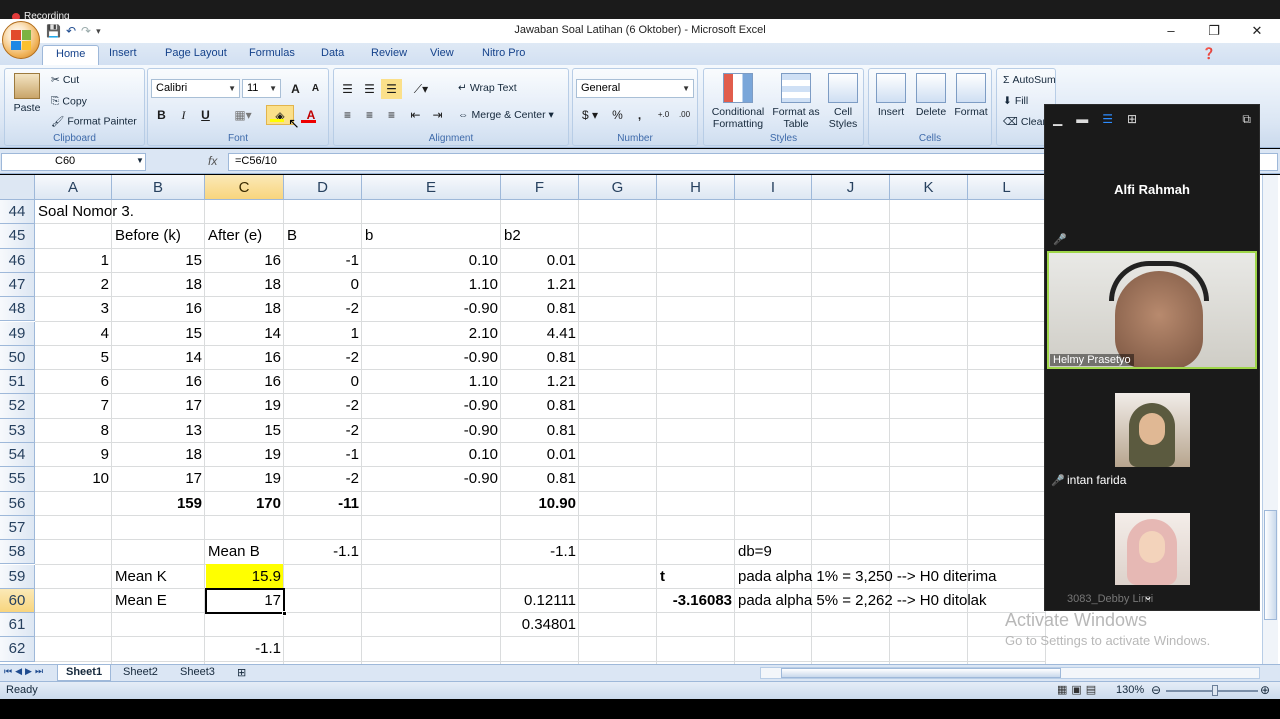  What do you see at coordinates (442, 53) in the screenshot?
I see `tab-view: View` at bounding box center [442, 53].